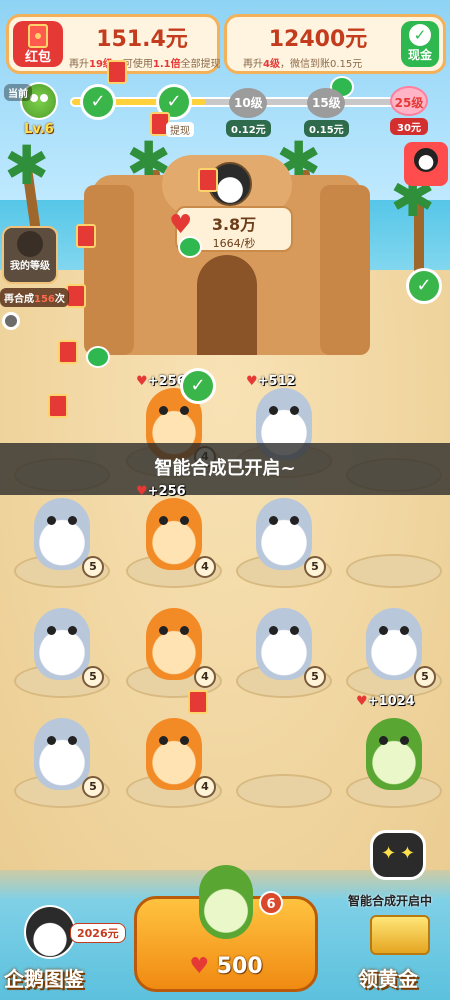 Image resolution: width=450 pixels, height=1000 pixels. I want to click on cash-button: ✓ 现金, so click(420, 44).